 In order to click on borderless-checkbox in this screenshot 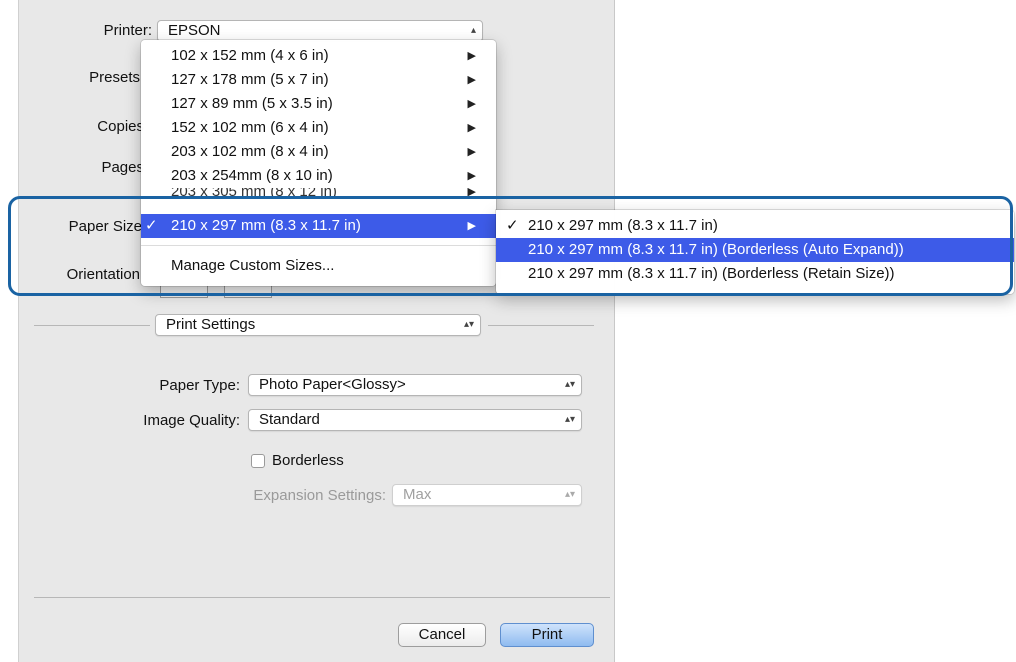, I will do `click(258, 461)`.